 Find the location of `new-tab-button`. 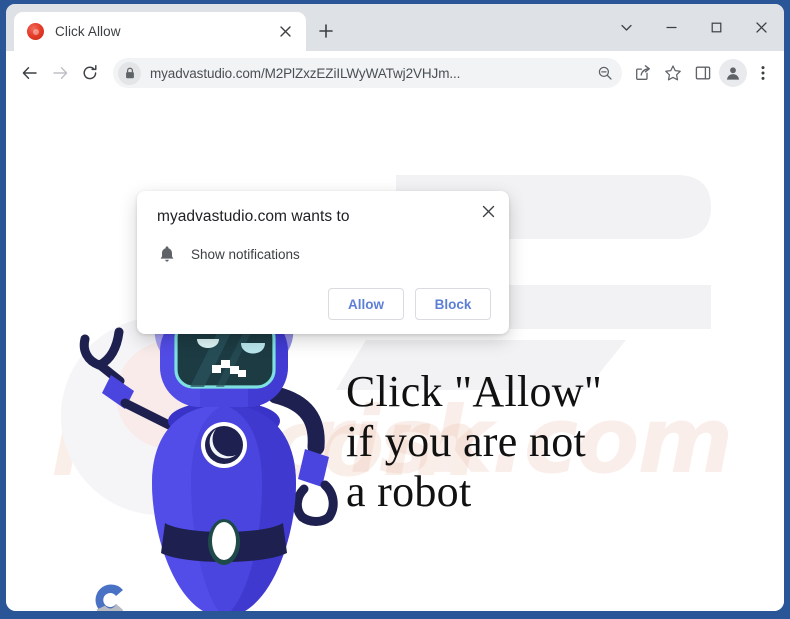

new-tab-button is located at coordinates (326, 31).